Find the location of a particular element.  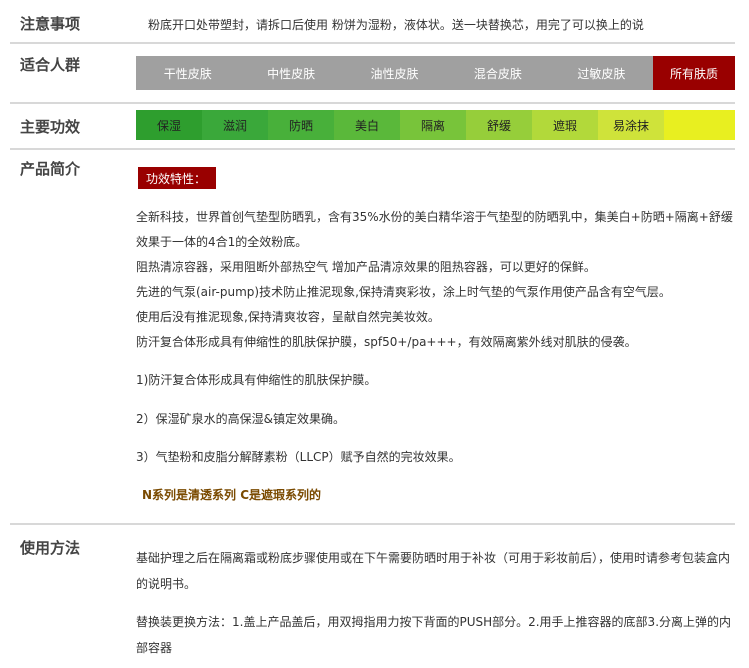

skin-type-item-active: 所有肤质 is located at coordinates (694, 73).